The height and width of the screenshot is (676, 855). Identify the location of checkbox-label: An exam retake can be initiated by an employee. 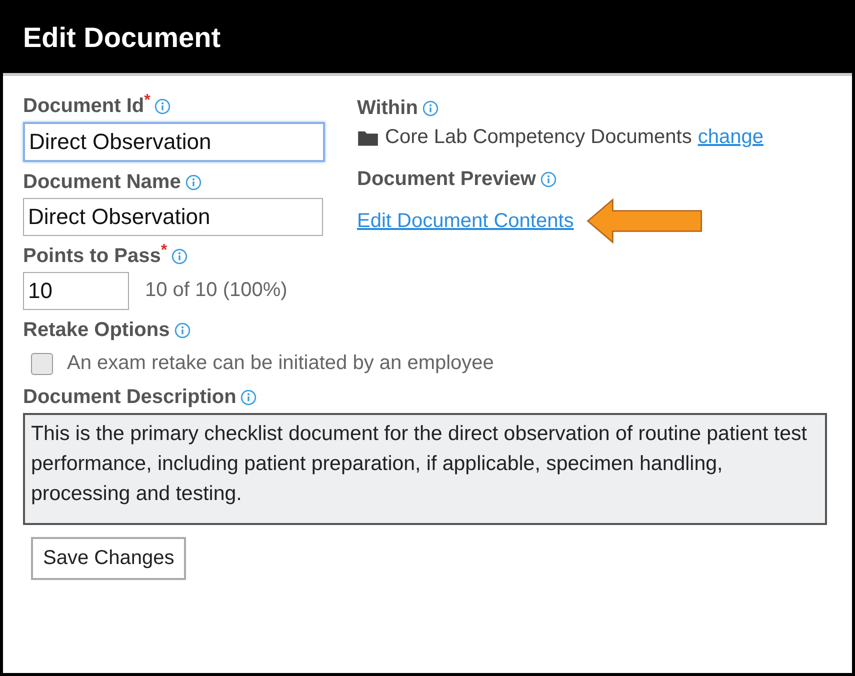
(280, 363).